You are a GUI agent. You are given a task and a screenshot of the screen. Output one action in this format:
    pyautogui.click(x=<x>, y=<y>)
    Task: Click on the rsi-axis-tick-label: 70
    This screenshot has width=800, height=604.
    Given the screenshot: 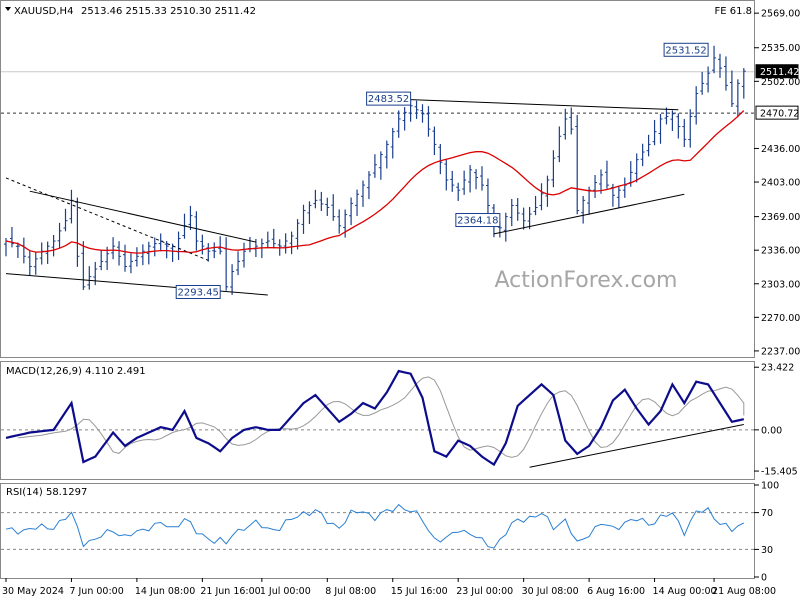 What is the action you would take?
    pyautogui.click(x=767, y=513)
    